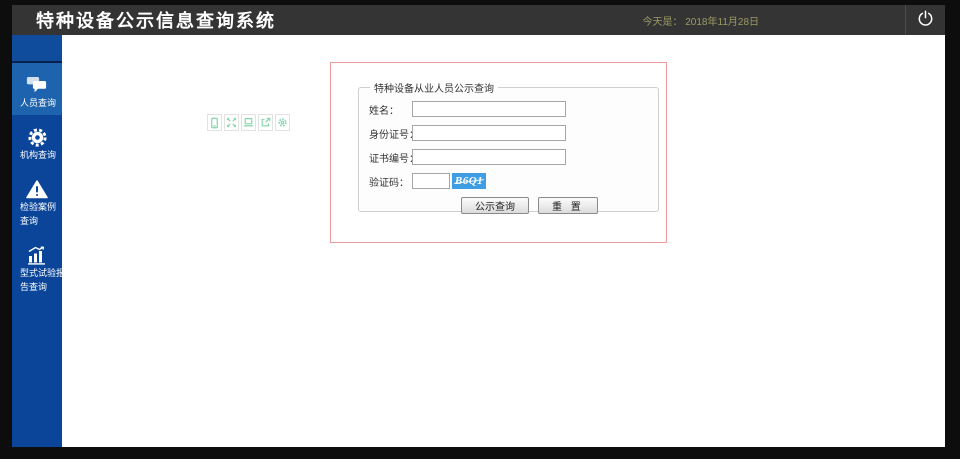  I want to click on captcha-image: B6Q1, so click(469, 181).